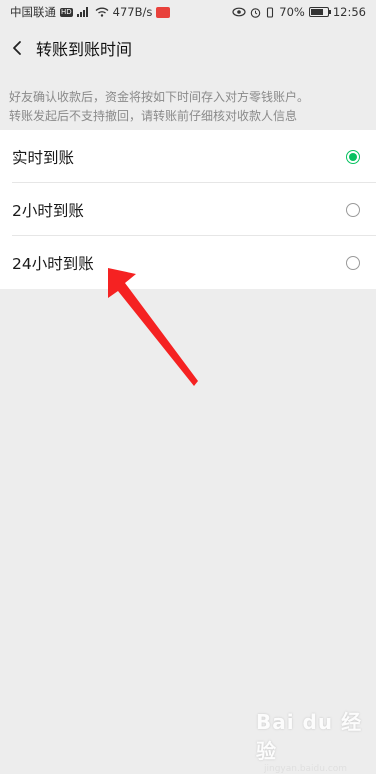 The height and width of the screenshot is (774, 376). Describe the element at coordinates (353, 156) in the screenshot. I see `radio-checked-icon` at that location.